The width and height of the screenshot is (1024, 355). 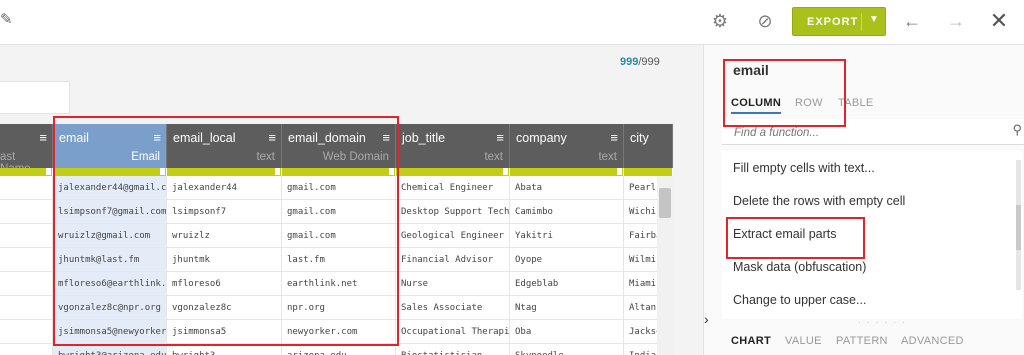 I want to click on tab-row: ROW, so click(x=809, y=103).